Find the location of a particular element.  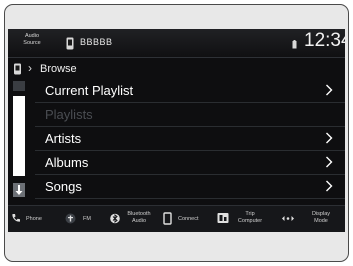

list-item-artists: Artists is located at coordinates (190, 139).